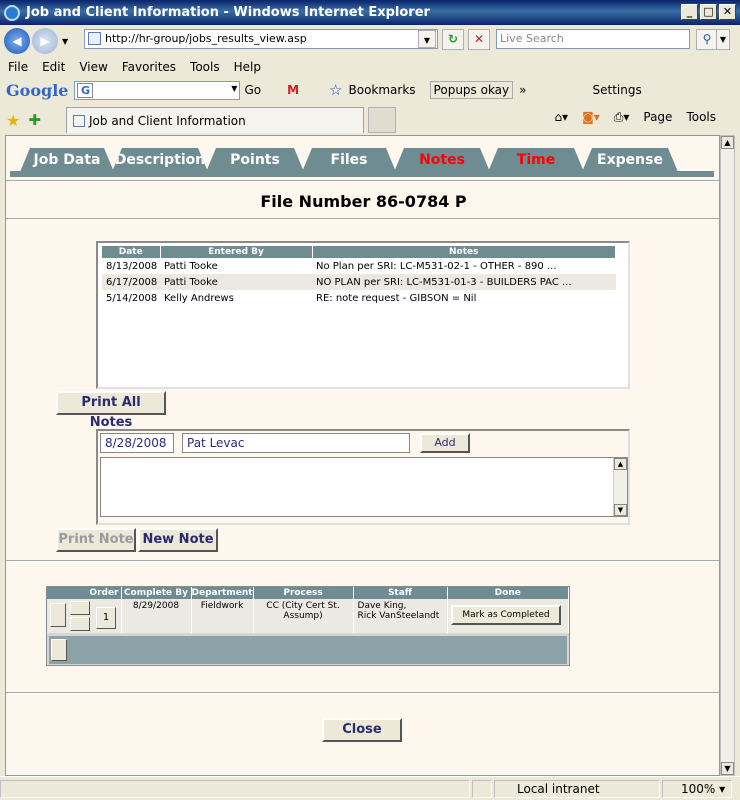 The width and height of the screenshot is (740, 800). I want to click on page-scrollbar: ▲ ▼, so click(727, 455).